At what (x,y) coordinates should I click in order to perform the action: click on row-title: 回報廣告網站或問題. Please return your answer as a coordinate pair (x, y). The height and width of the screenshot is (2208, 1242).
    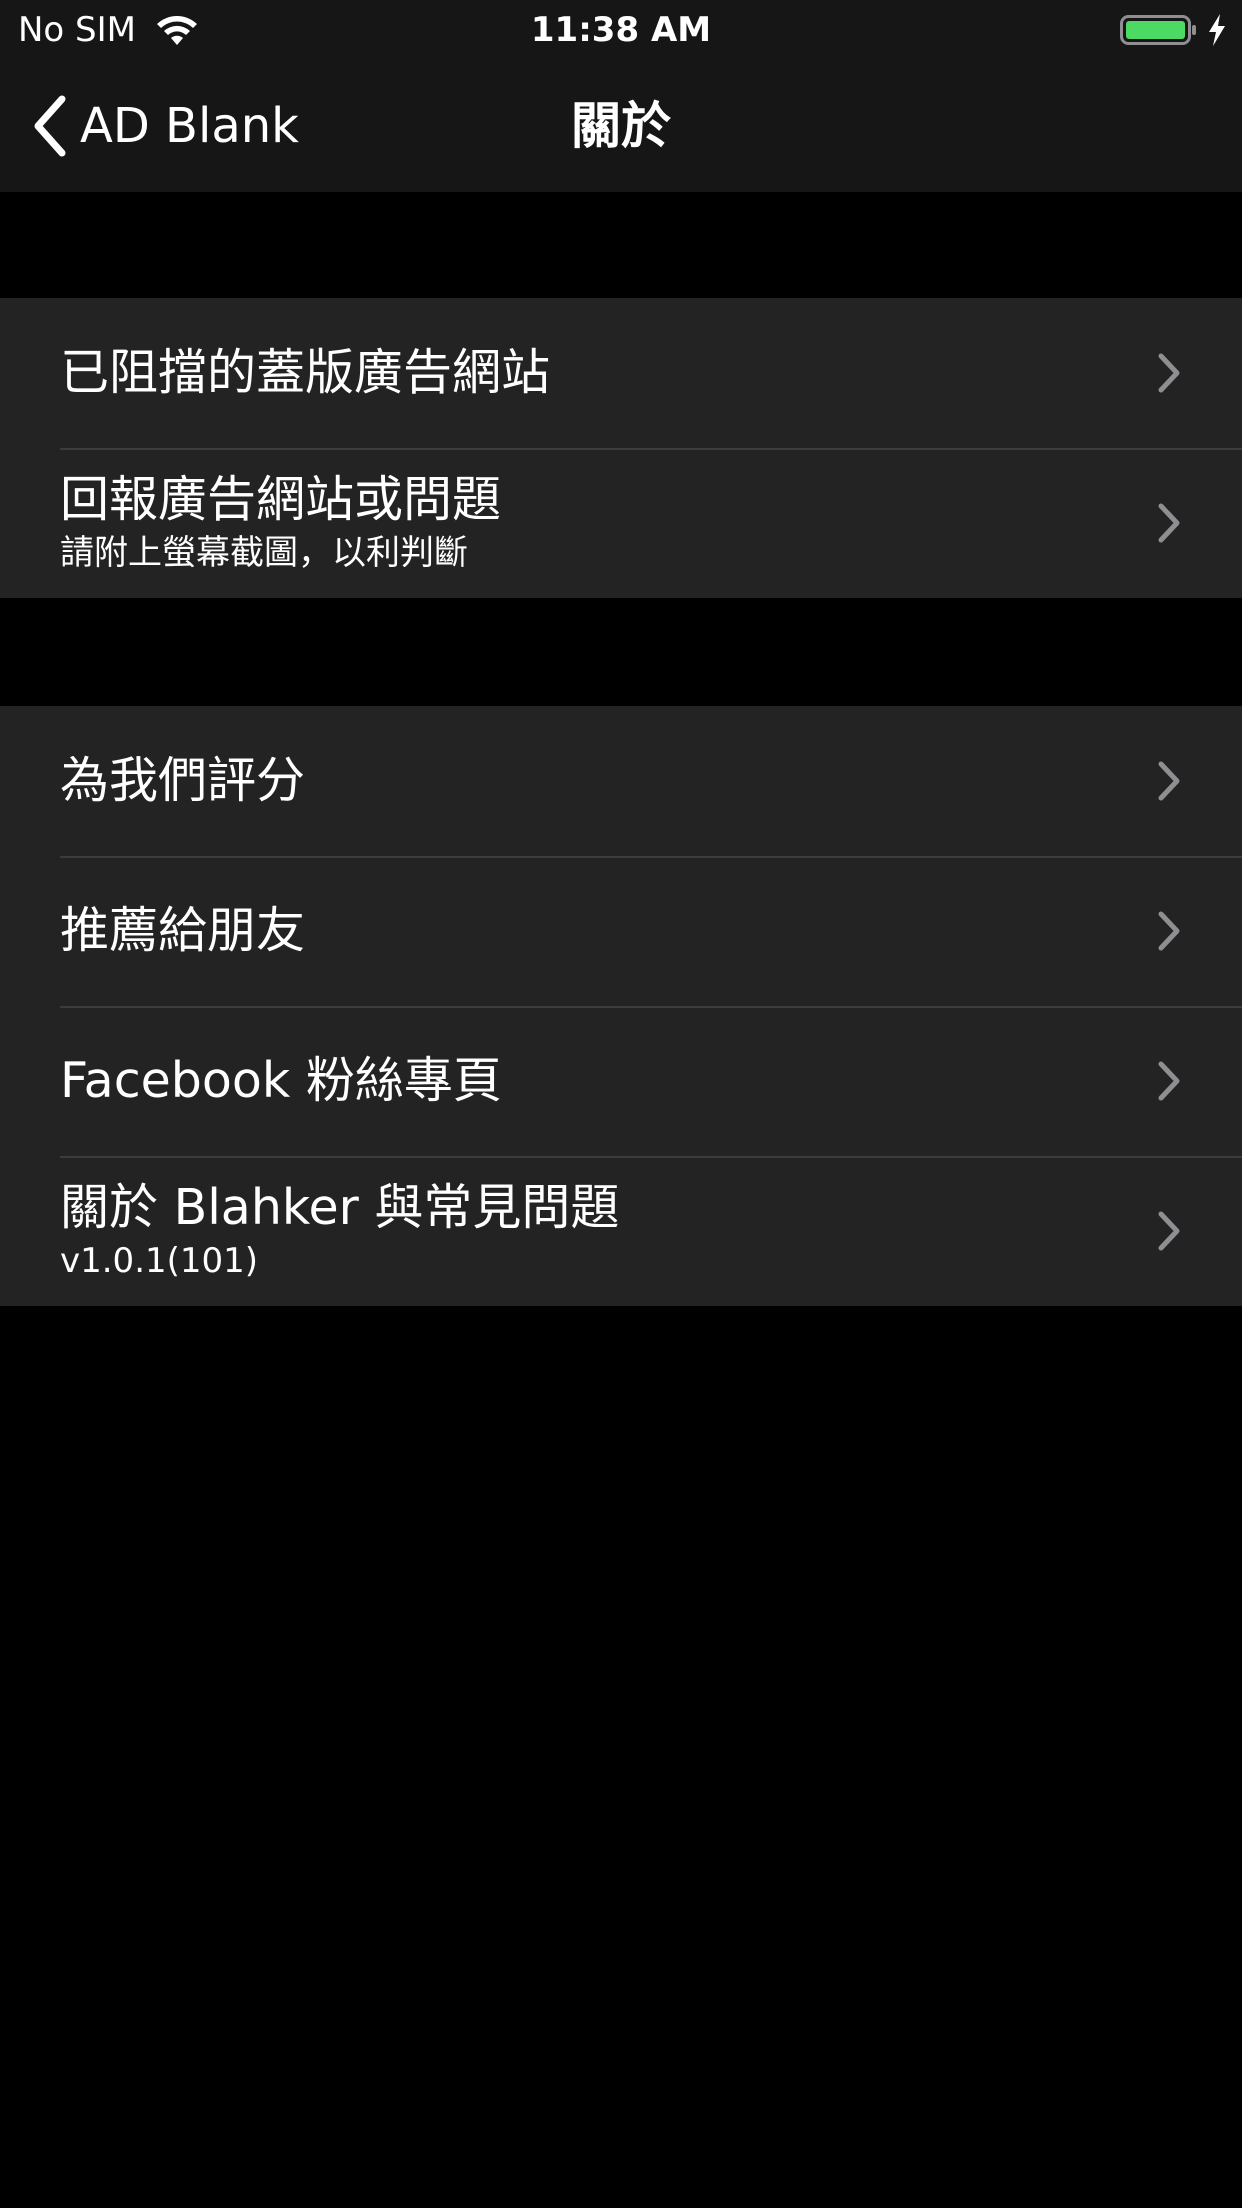
    Looking at the image, I should click on (281, 499).